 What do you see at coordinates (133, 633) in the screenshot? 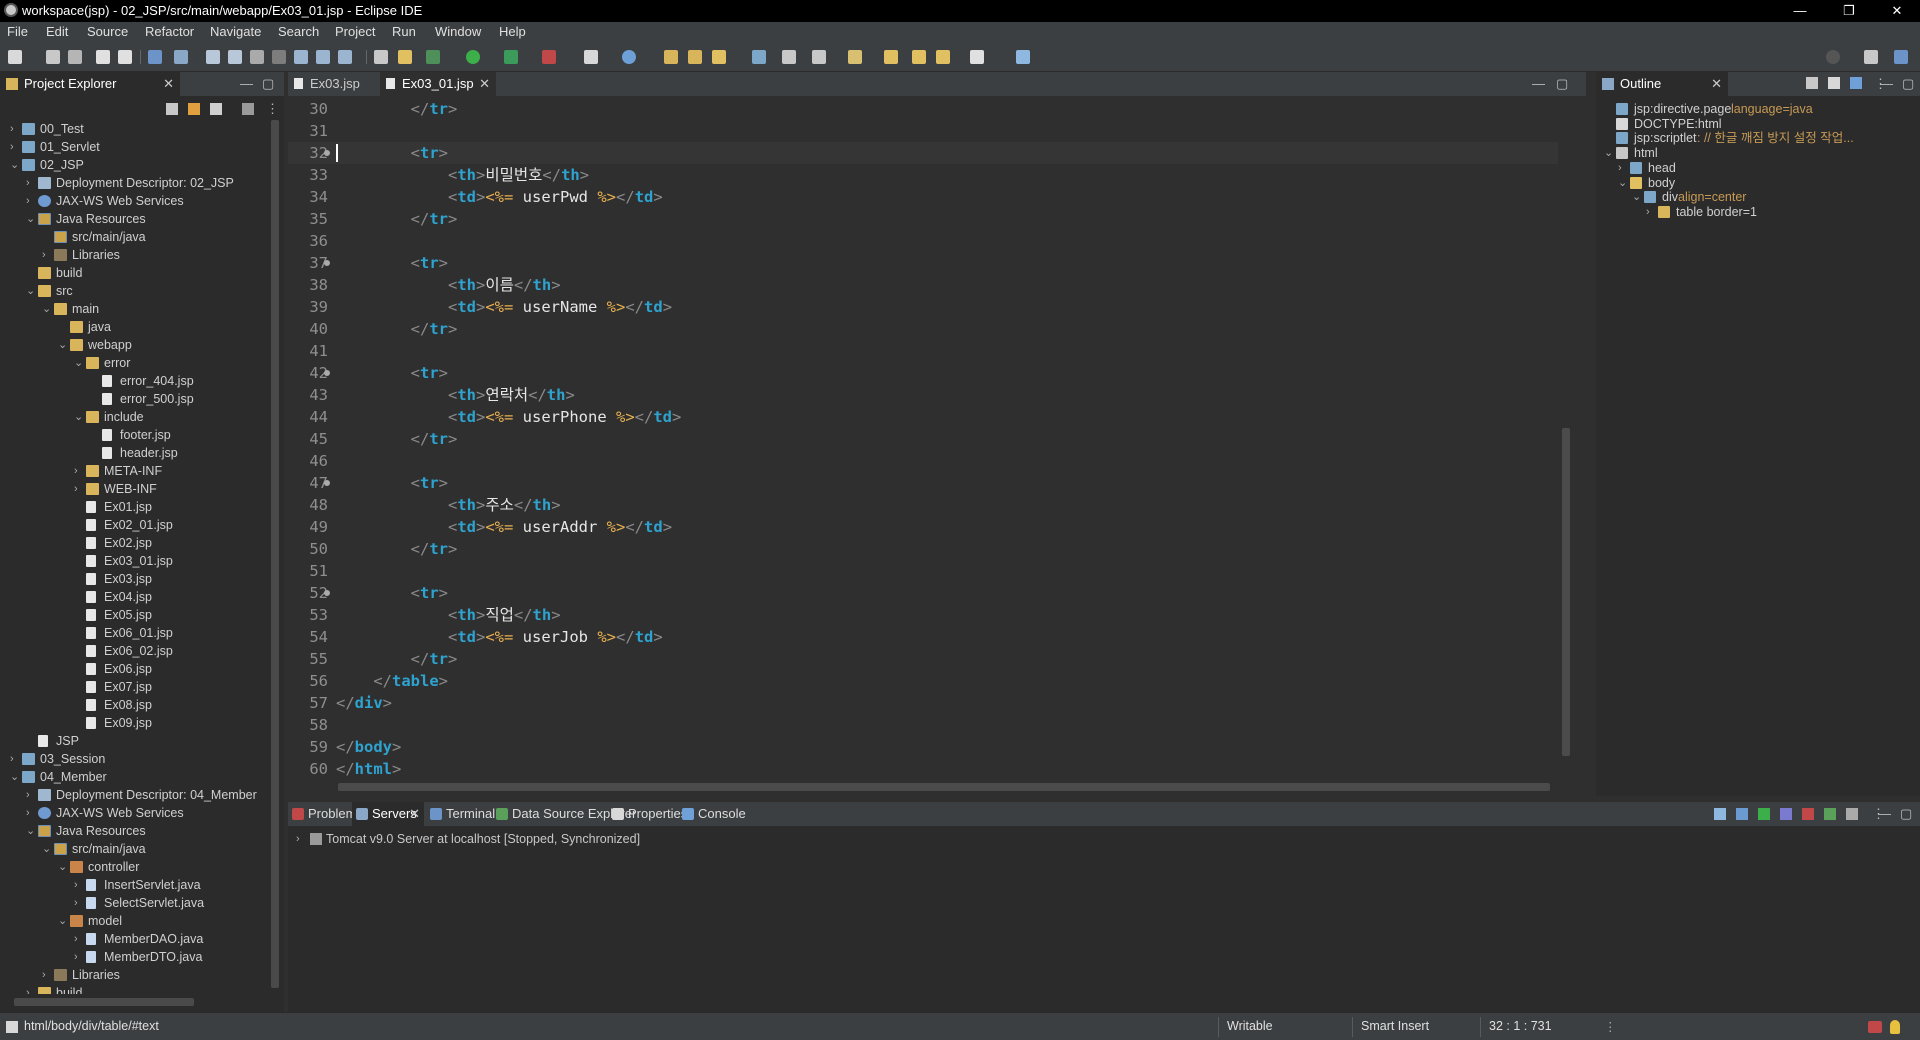
I see `tree-item: Ex06_01.jsp` at bounding box center [133, 633].